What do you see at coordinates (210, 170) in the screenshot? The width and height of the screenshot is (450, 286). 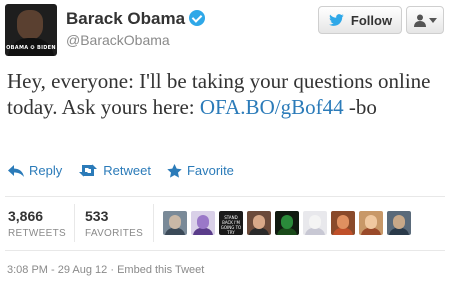 I see `favorite-label: Favorite` at bounding box center [210, 170].